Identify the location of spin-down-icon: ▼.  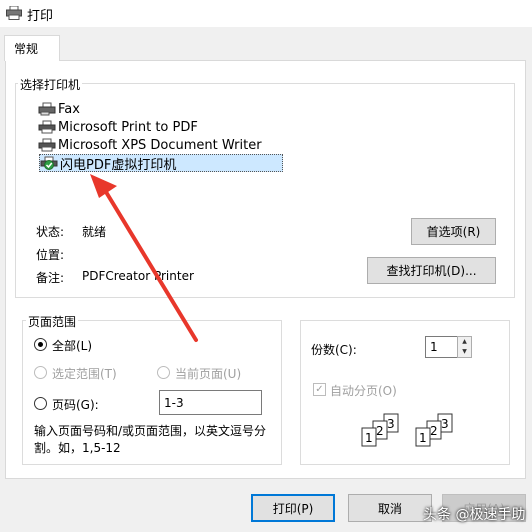
(464, 352).